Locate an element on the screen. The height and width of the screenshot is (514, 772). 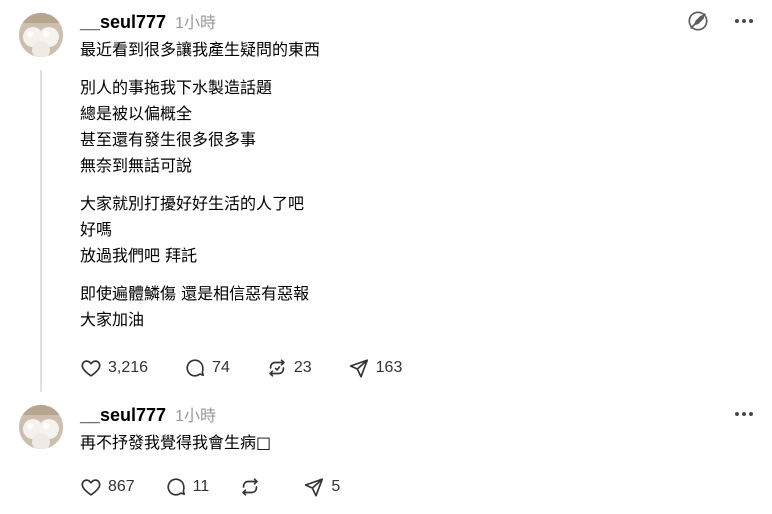
post-paragraph: 再不抒發我覺得我會生病□ is located at coordinates (176, 442).